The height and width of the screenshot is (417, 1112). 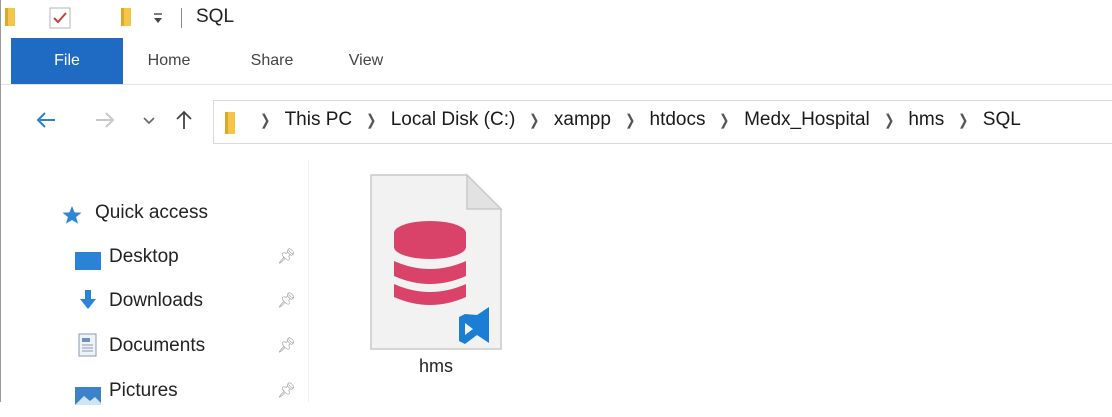 I want to click on desktop-icon, so click(x=88, y=265).